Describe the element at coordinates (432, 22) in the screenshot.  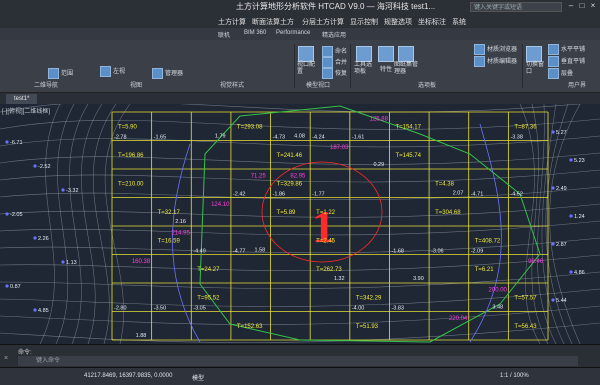
I see `menu-item-coordinate-label: 坐标标注` at that location.